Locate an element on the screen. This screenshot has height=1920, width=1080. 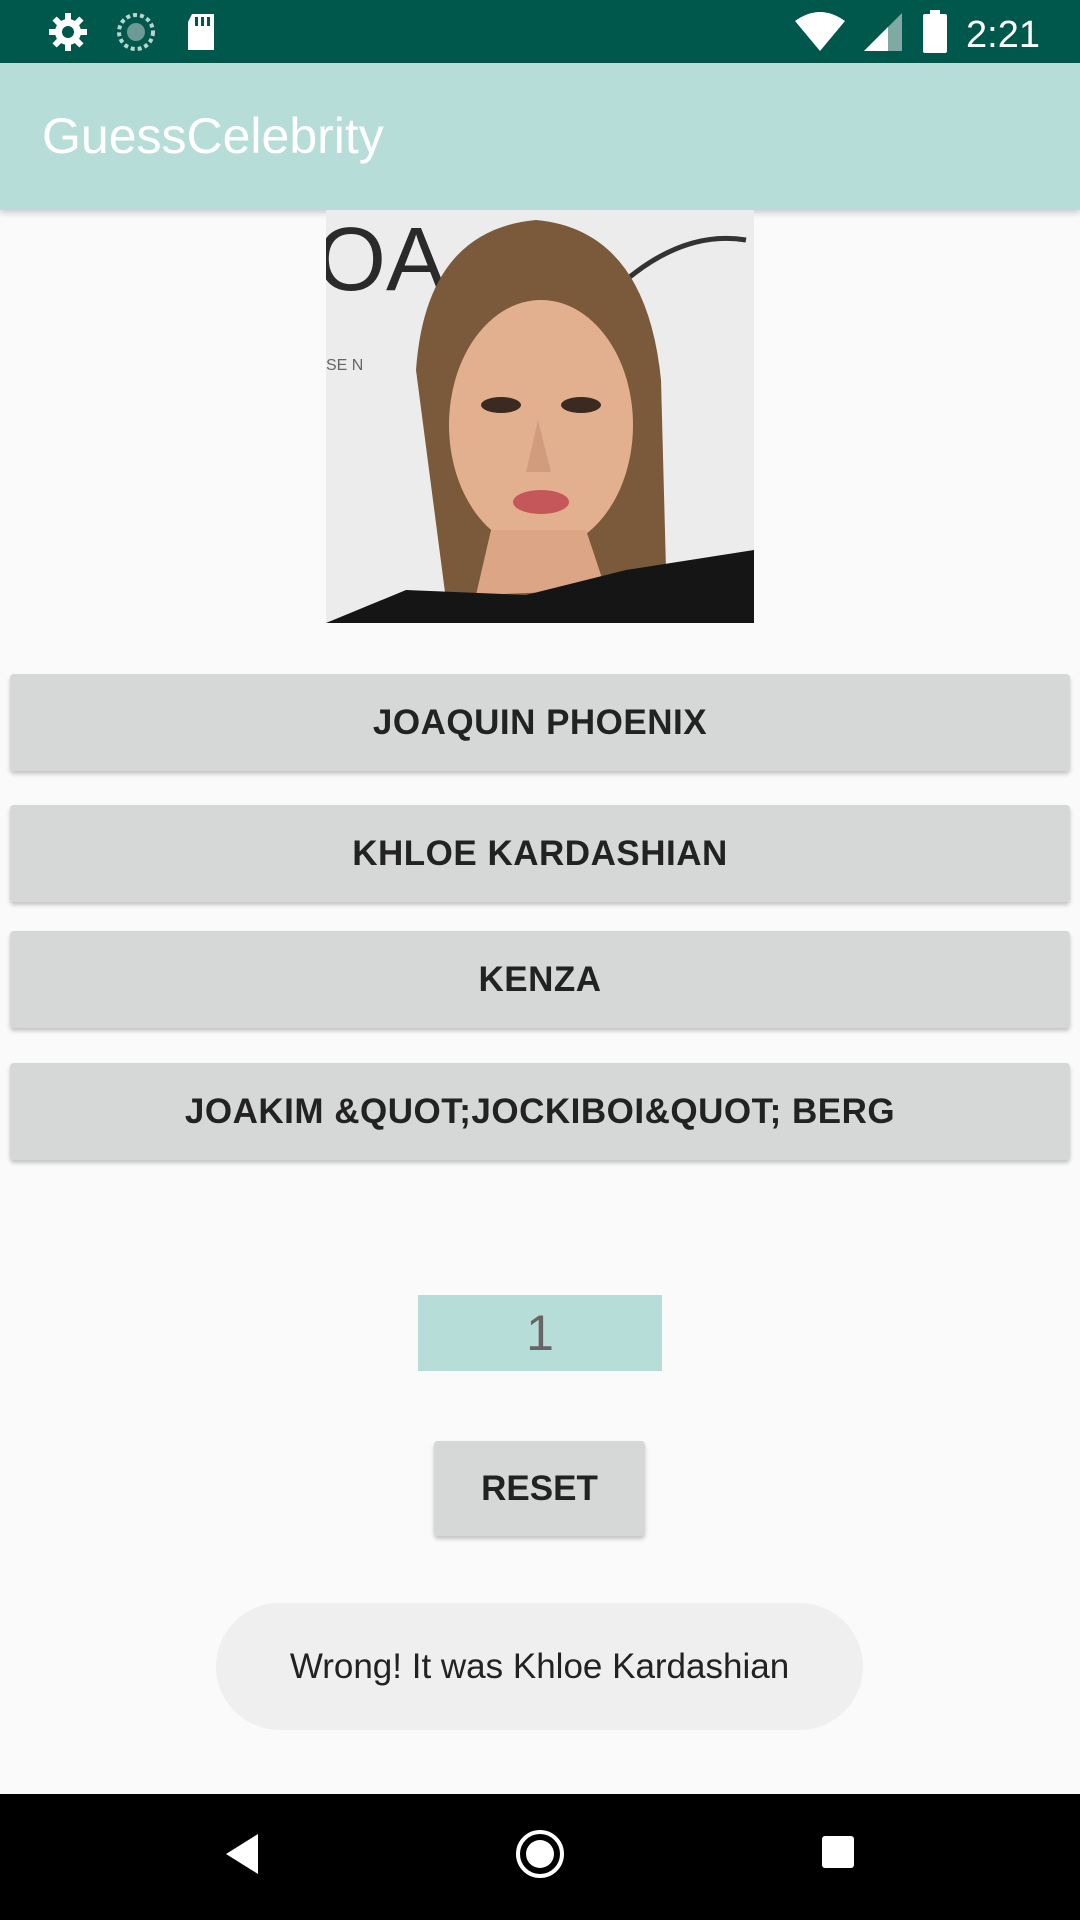
sd-card-icon is located at coordinates (201, 34).